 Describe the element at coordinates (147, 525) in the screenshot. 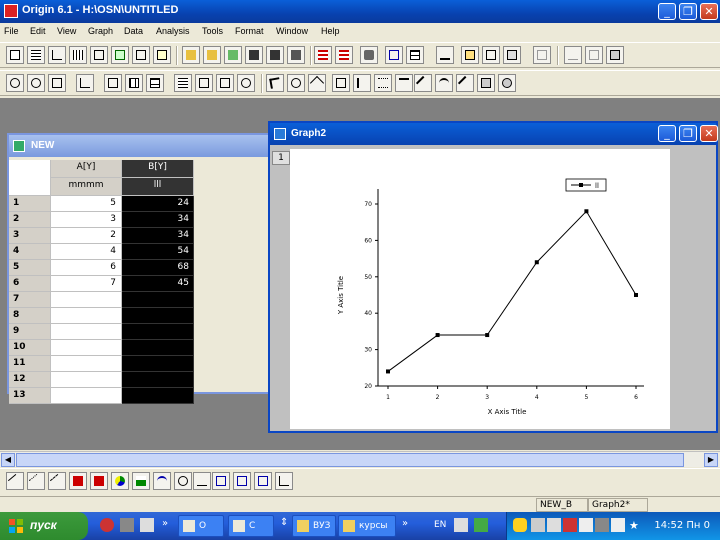

I see `quicklaunch-disk-icon` at that location.